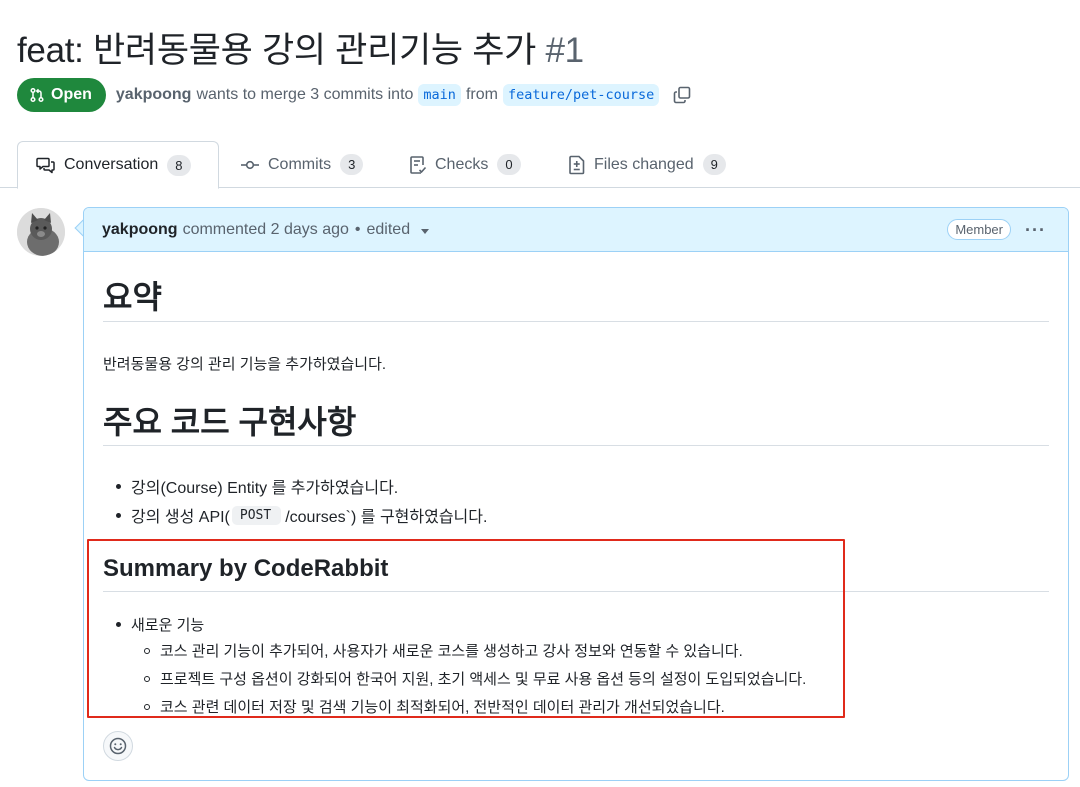 The height and width of the screenshot is (787, 1080). Describe the element at coordinates (154, 95) in the screenshot. I see `pr-author-link: yakpoong` at that location.